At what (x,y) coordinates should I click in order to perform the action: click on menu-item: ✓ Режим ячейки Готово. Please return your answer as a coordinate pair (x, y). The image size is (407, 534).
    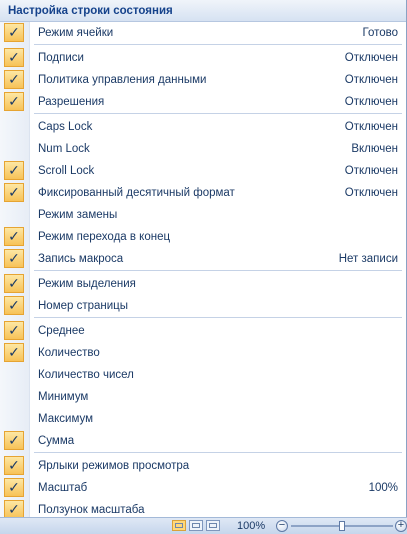
    Looking at the image, I should click on (203, 33).